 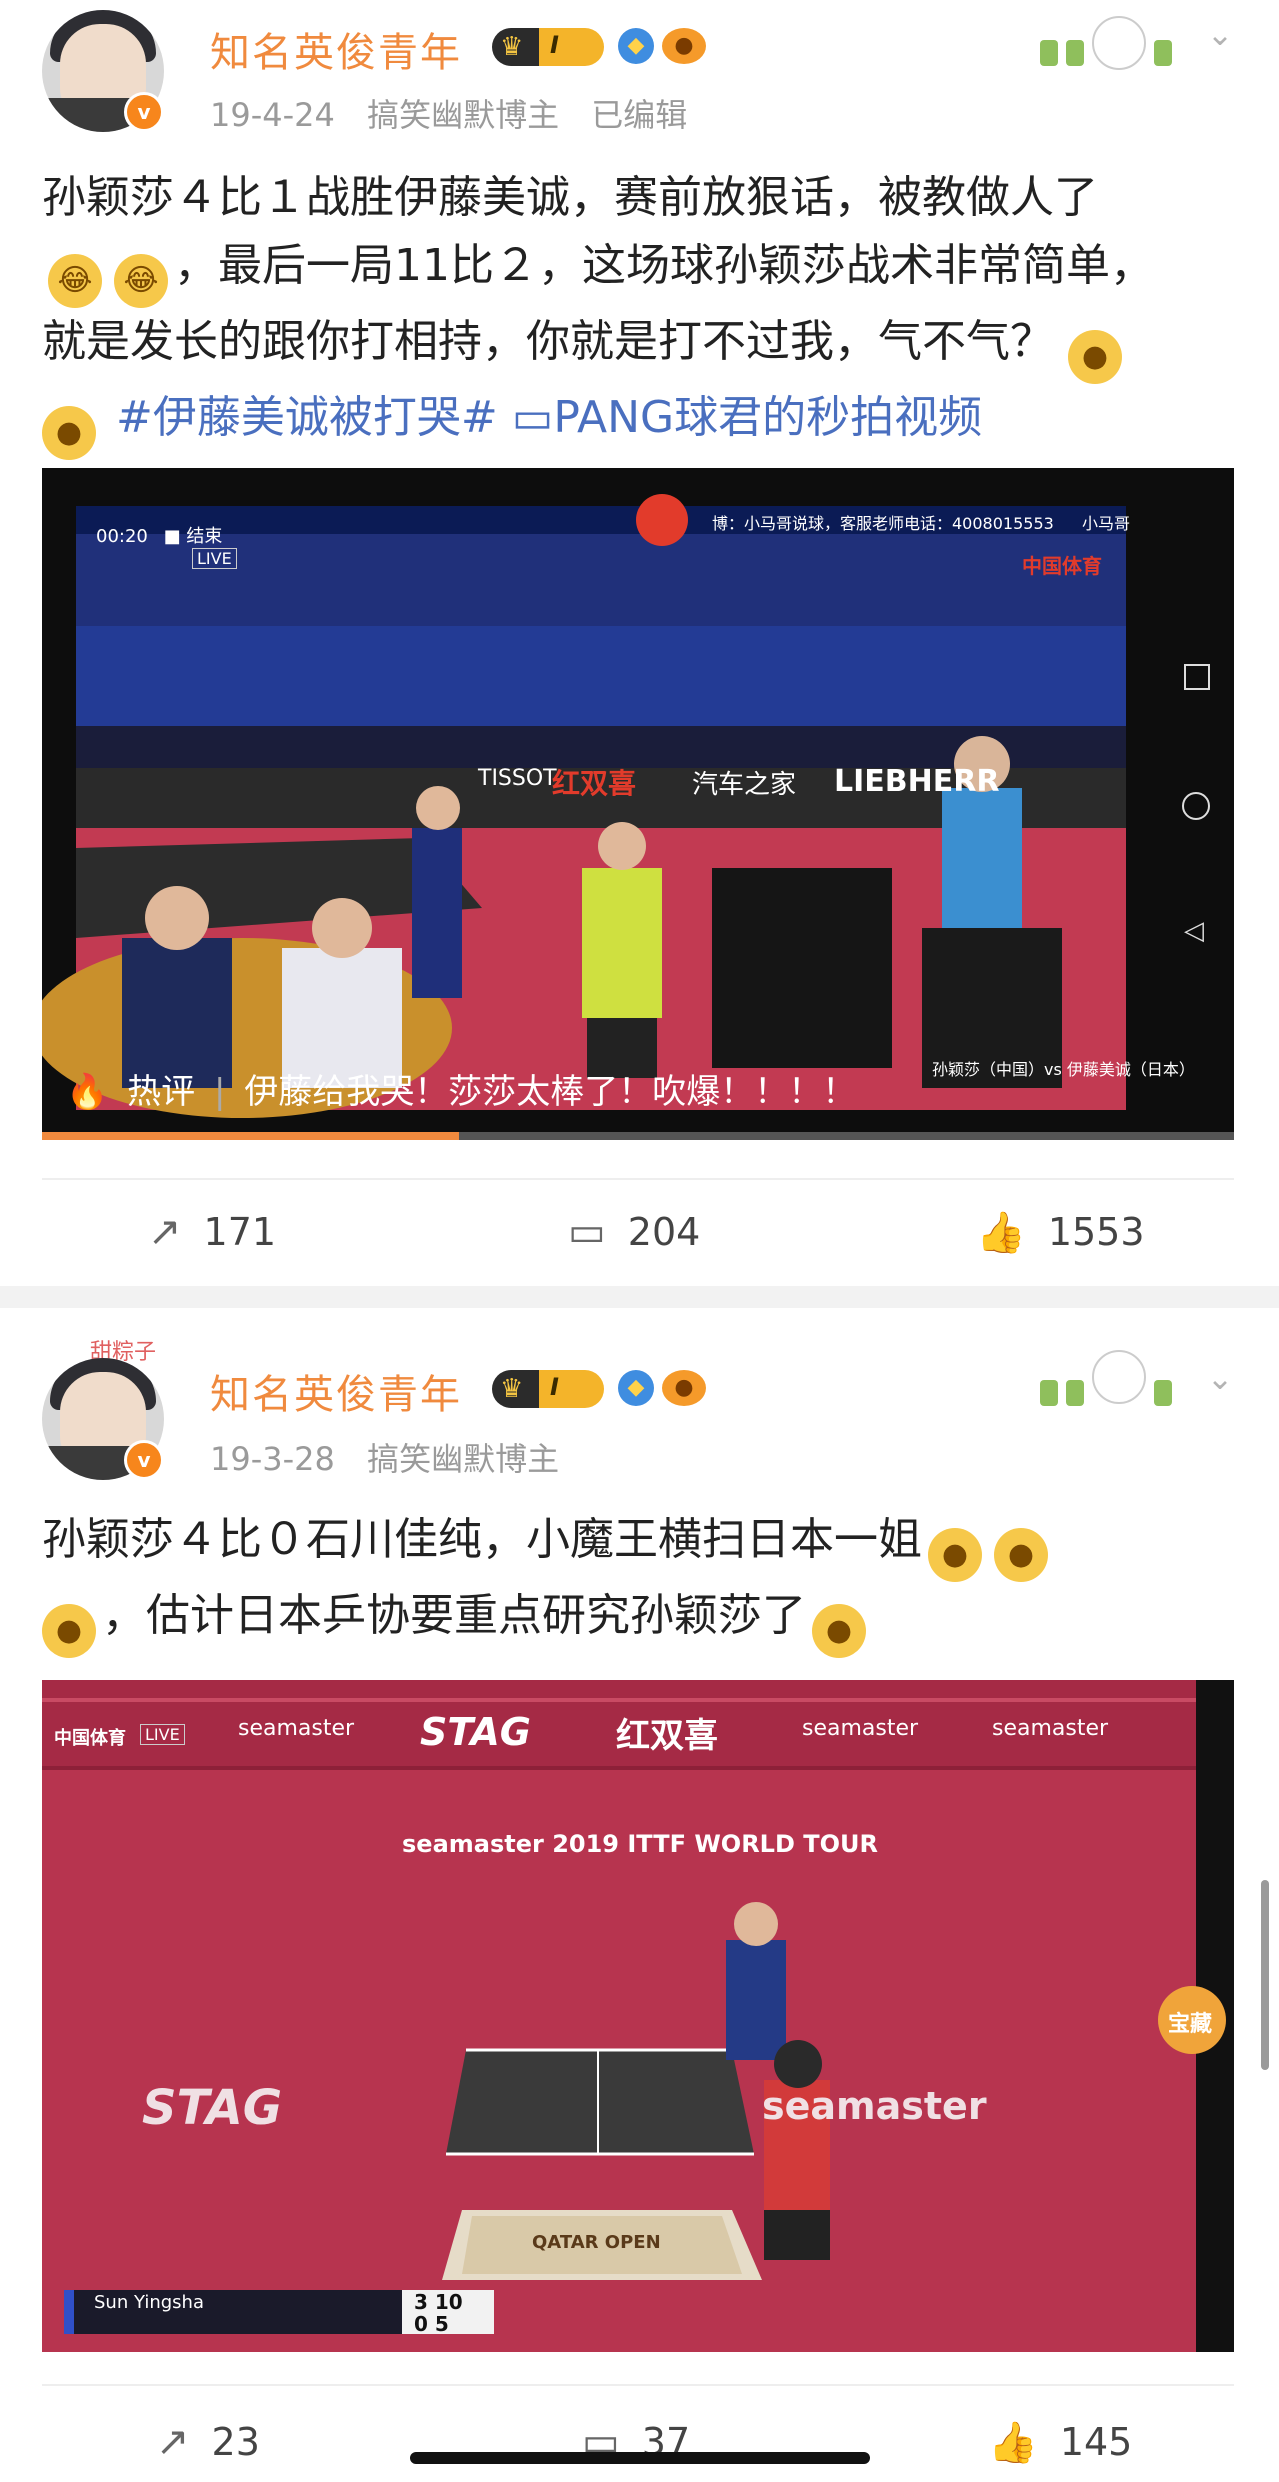 What do you see at coordinates (596, 2242) in the screenshot?
I see `table-sign: QATAR OPEN` at bounding box center [596, 2242].